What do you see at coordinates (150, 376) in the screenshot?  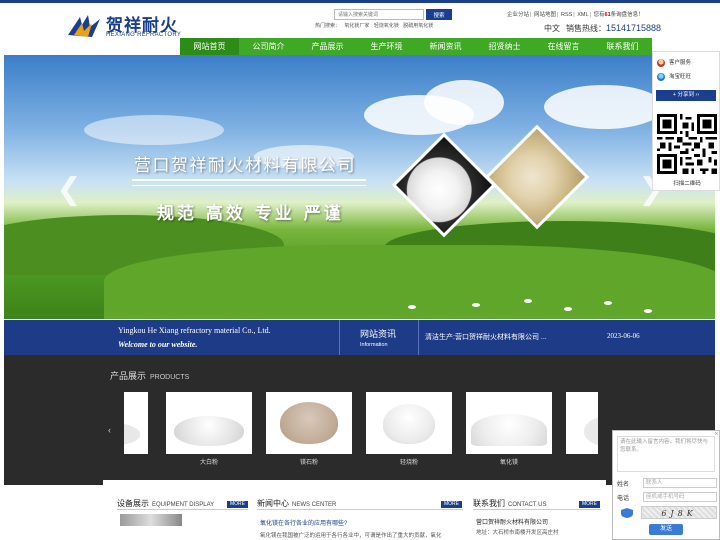 I see `products-title: 产品展示 PRODUCTS` at bounding box center [150, 376].